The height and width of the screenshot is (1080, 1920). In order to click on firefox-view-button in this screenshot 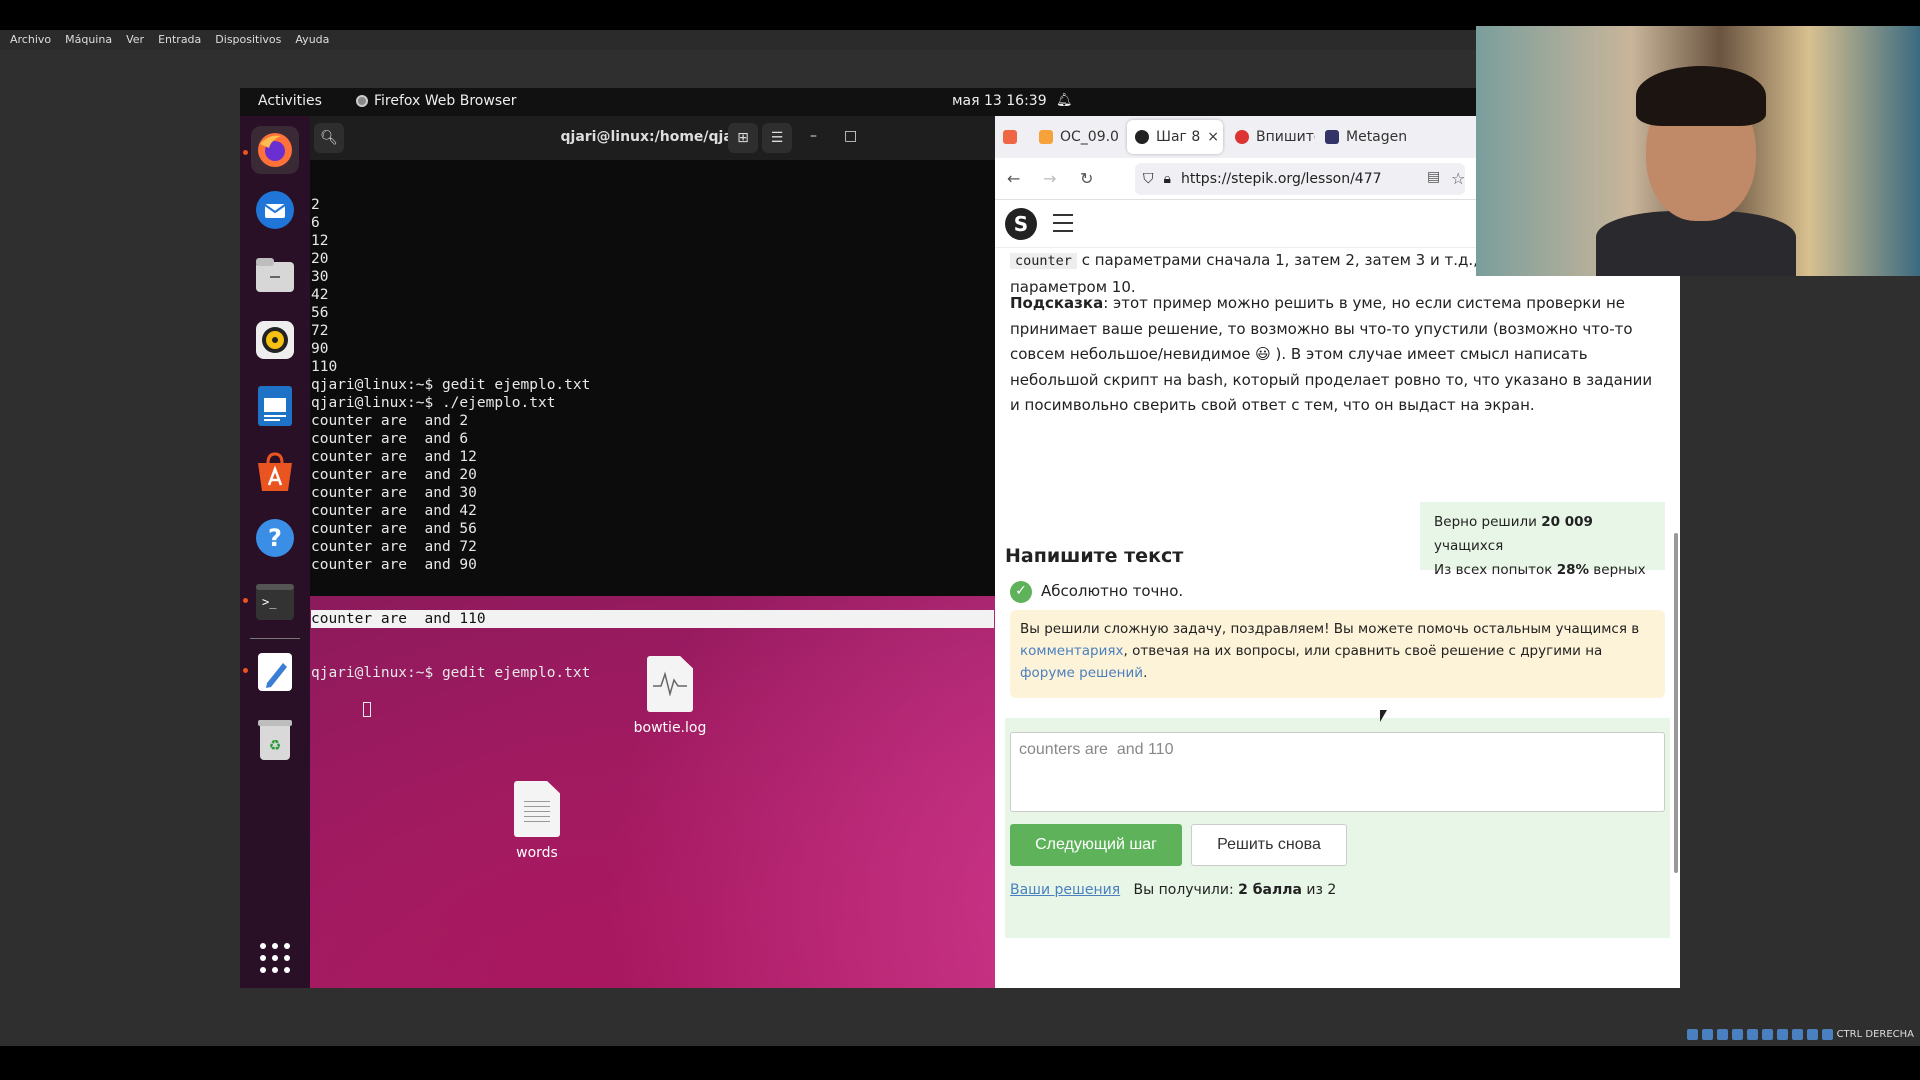, I will do `click(1011, 137)`.